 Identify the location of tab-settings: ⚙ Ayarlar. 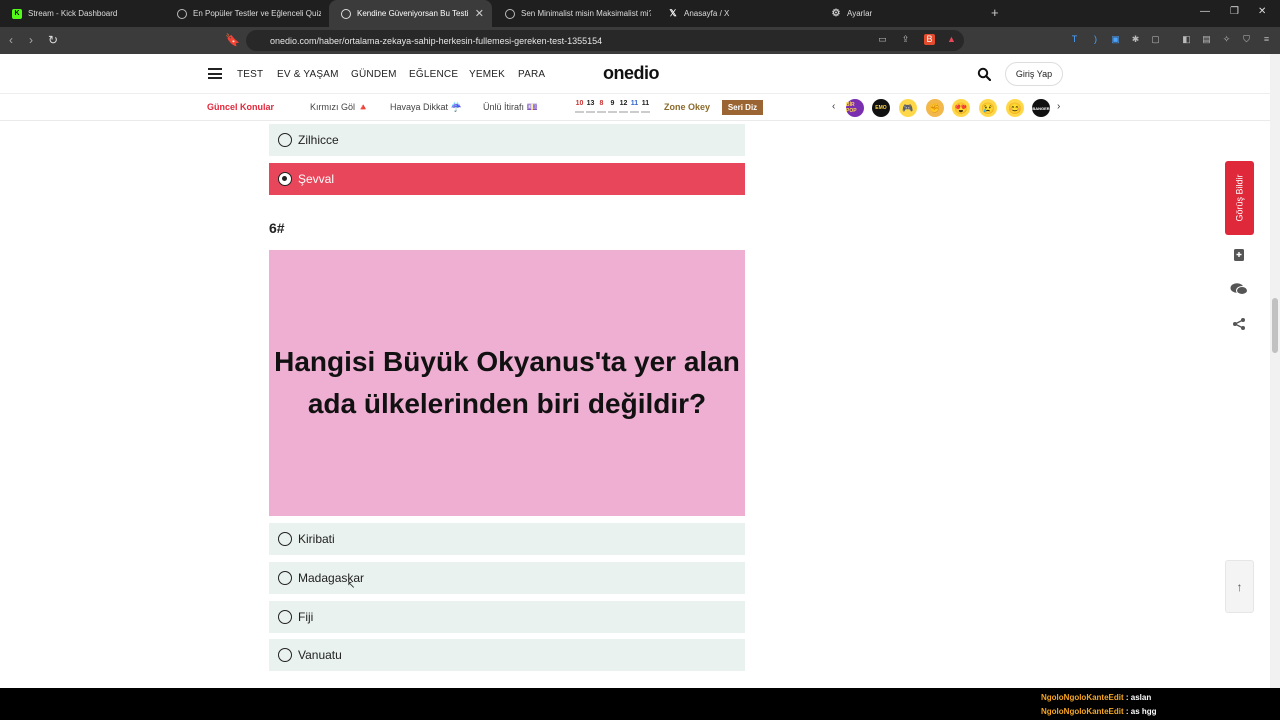
(900, 13).